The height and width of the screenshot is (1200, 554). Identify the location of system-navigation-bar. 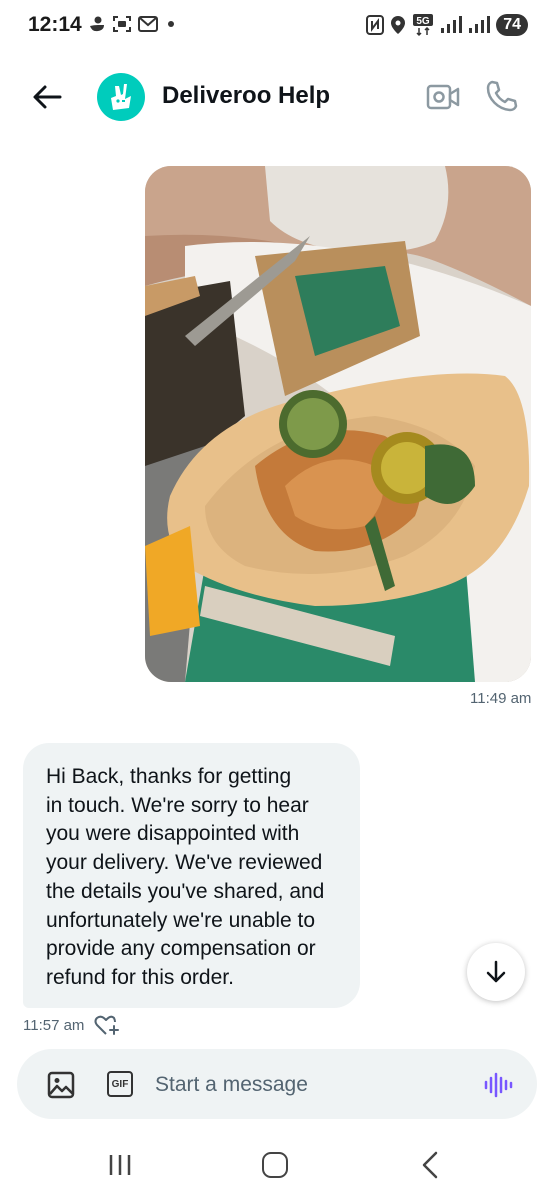
(277, 1168).